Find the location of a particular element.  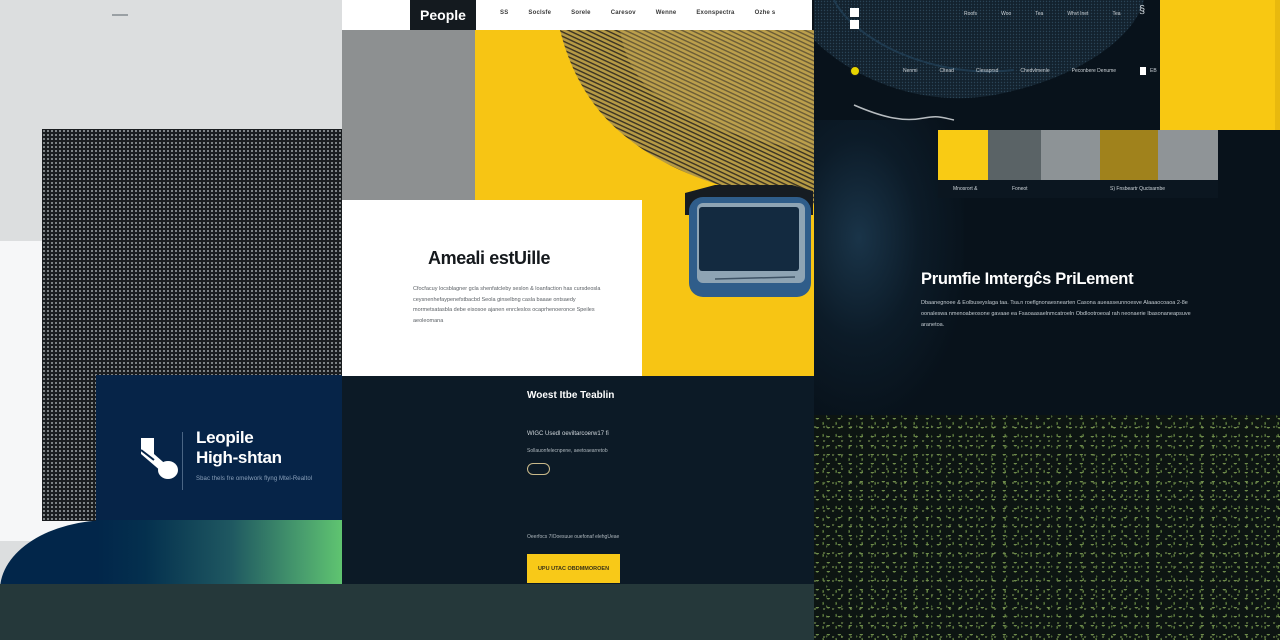

brand-logo-icon is located at coordinates (159, 458).